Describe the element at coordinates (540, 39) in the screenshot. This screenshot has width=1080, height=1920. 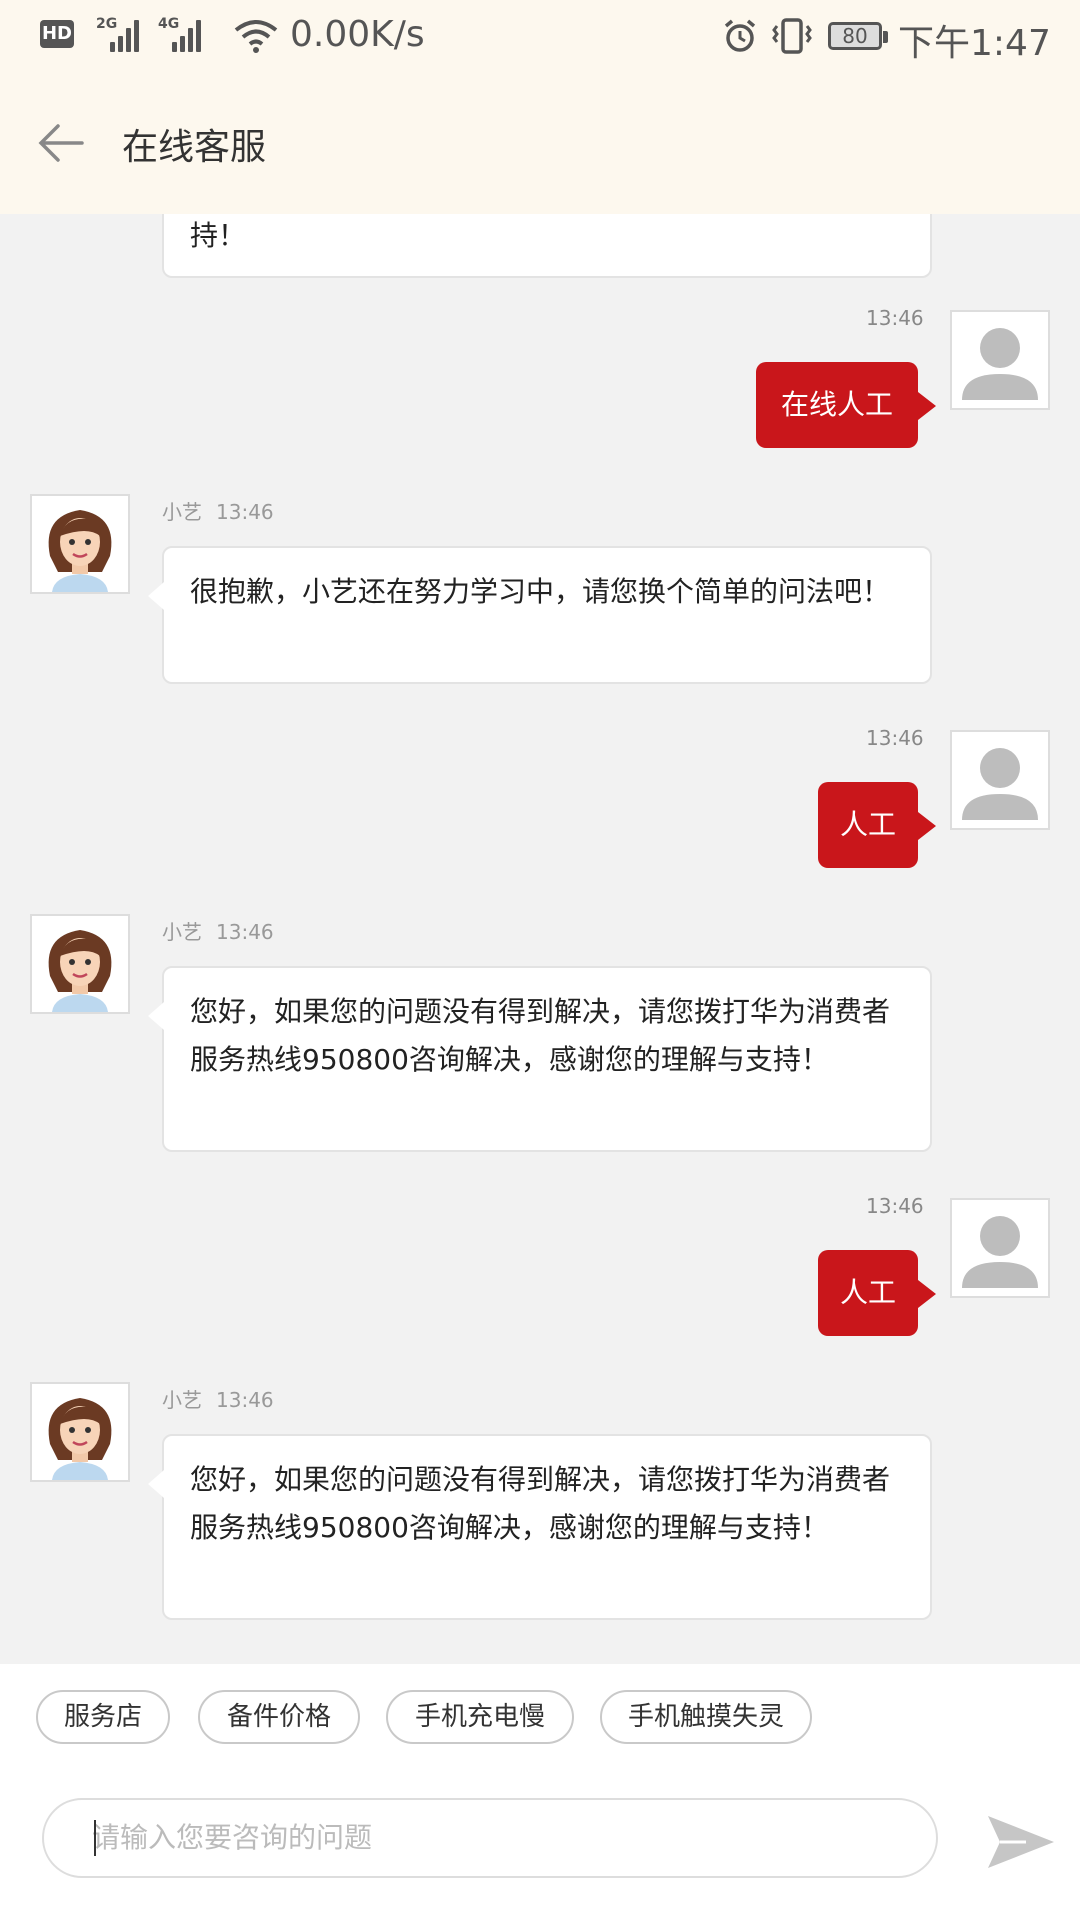
I see `status-bar: HD 2G 4G 0.00K/s 80 下午1:47` at that location.